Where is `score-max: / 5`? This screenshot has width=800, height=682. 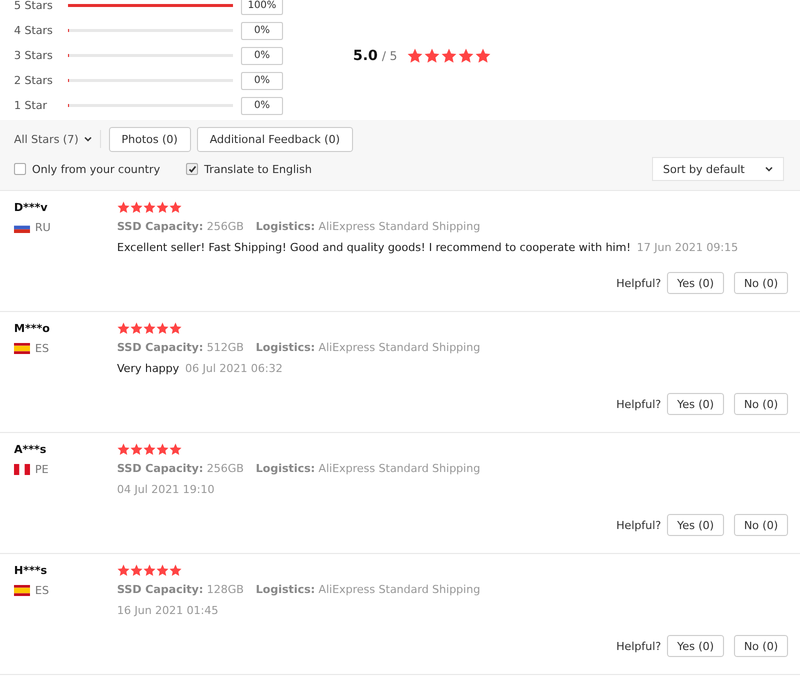
score-max: / 5 is located at coordinates (390, 55).